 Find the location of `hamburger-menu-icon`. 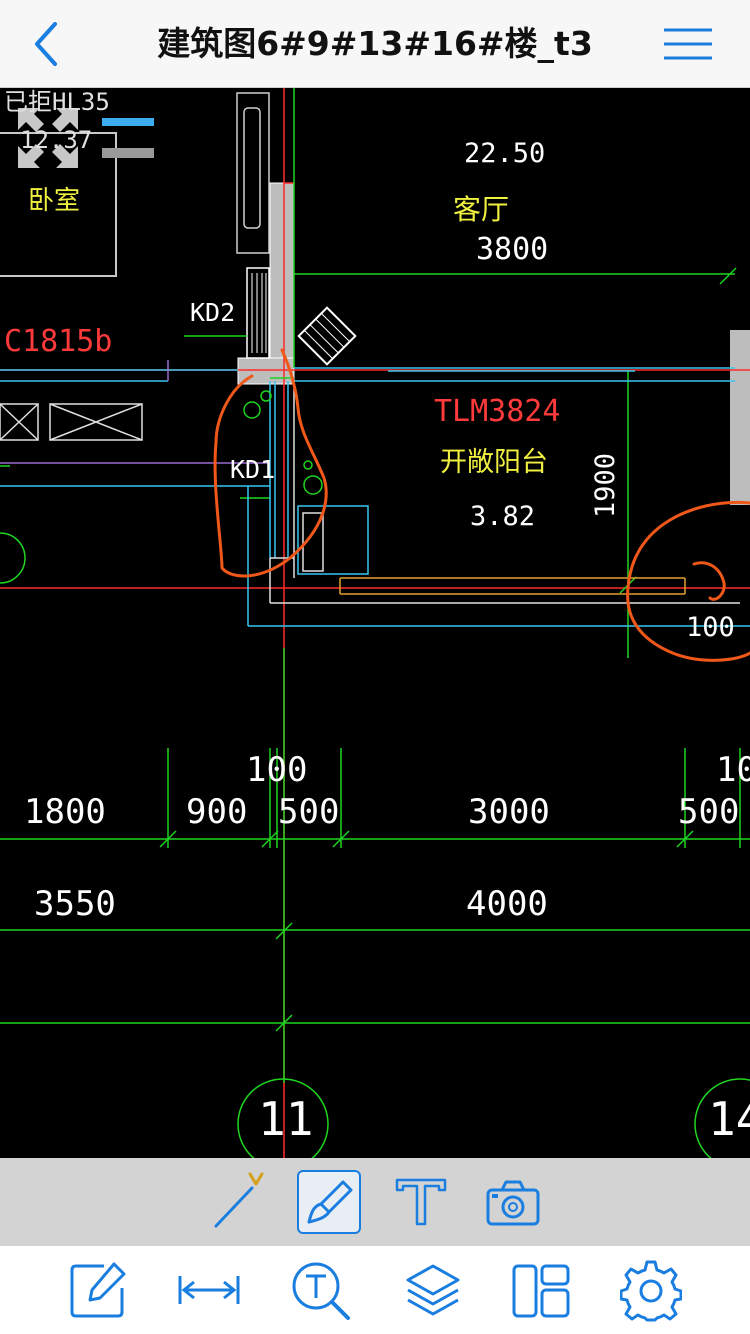

hamburger-menu-icon is located at coordinates (688, 44).